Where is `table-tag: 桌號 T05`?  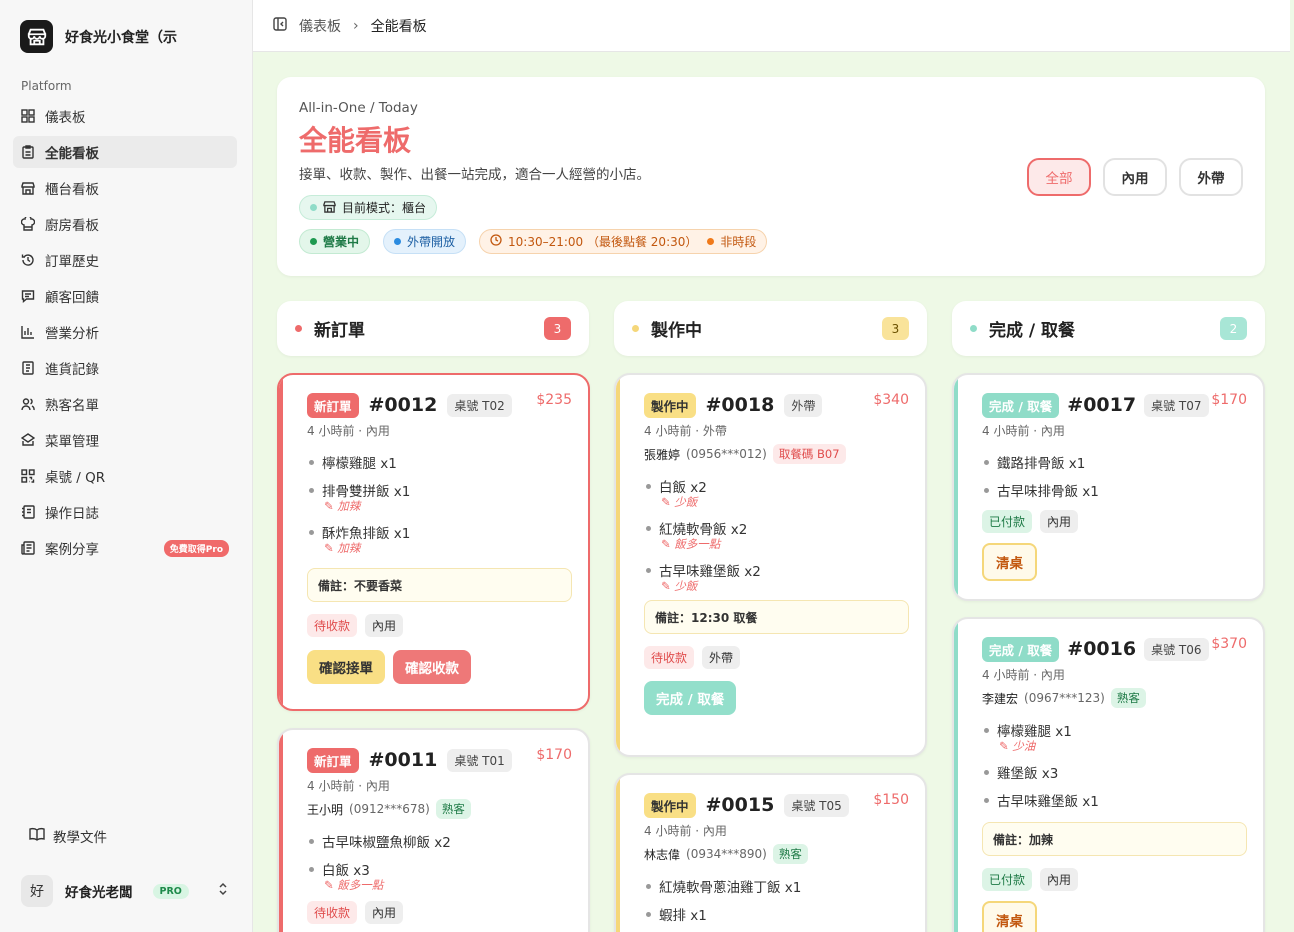 table-tag: 桌號 T05 is located at coordinates (816, 805).